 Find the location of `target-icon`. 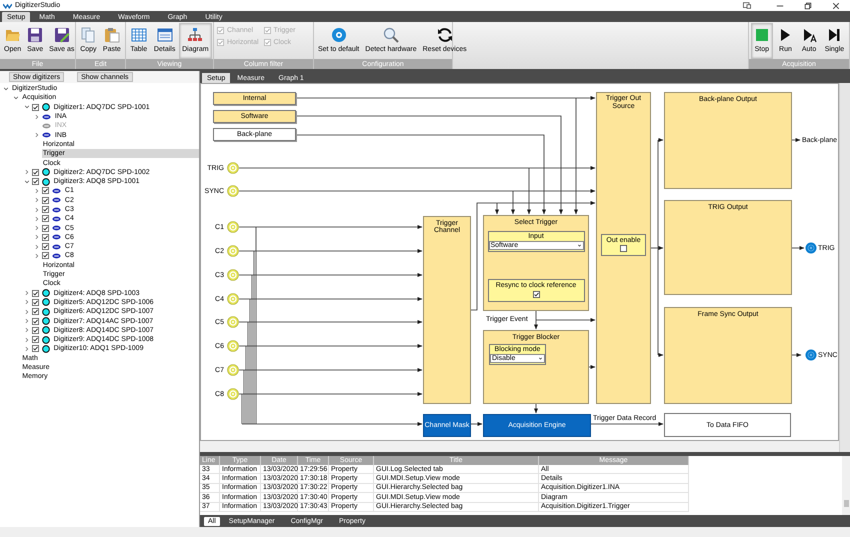

target-icon is located at coordinates (338, 35).